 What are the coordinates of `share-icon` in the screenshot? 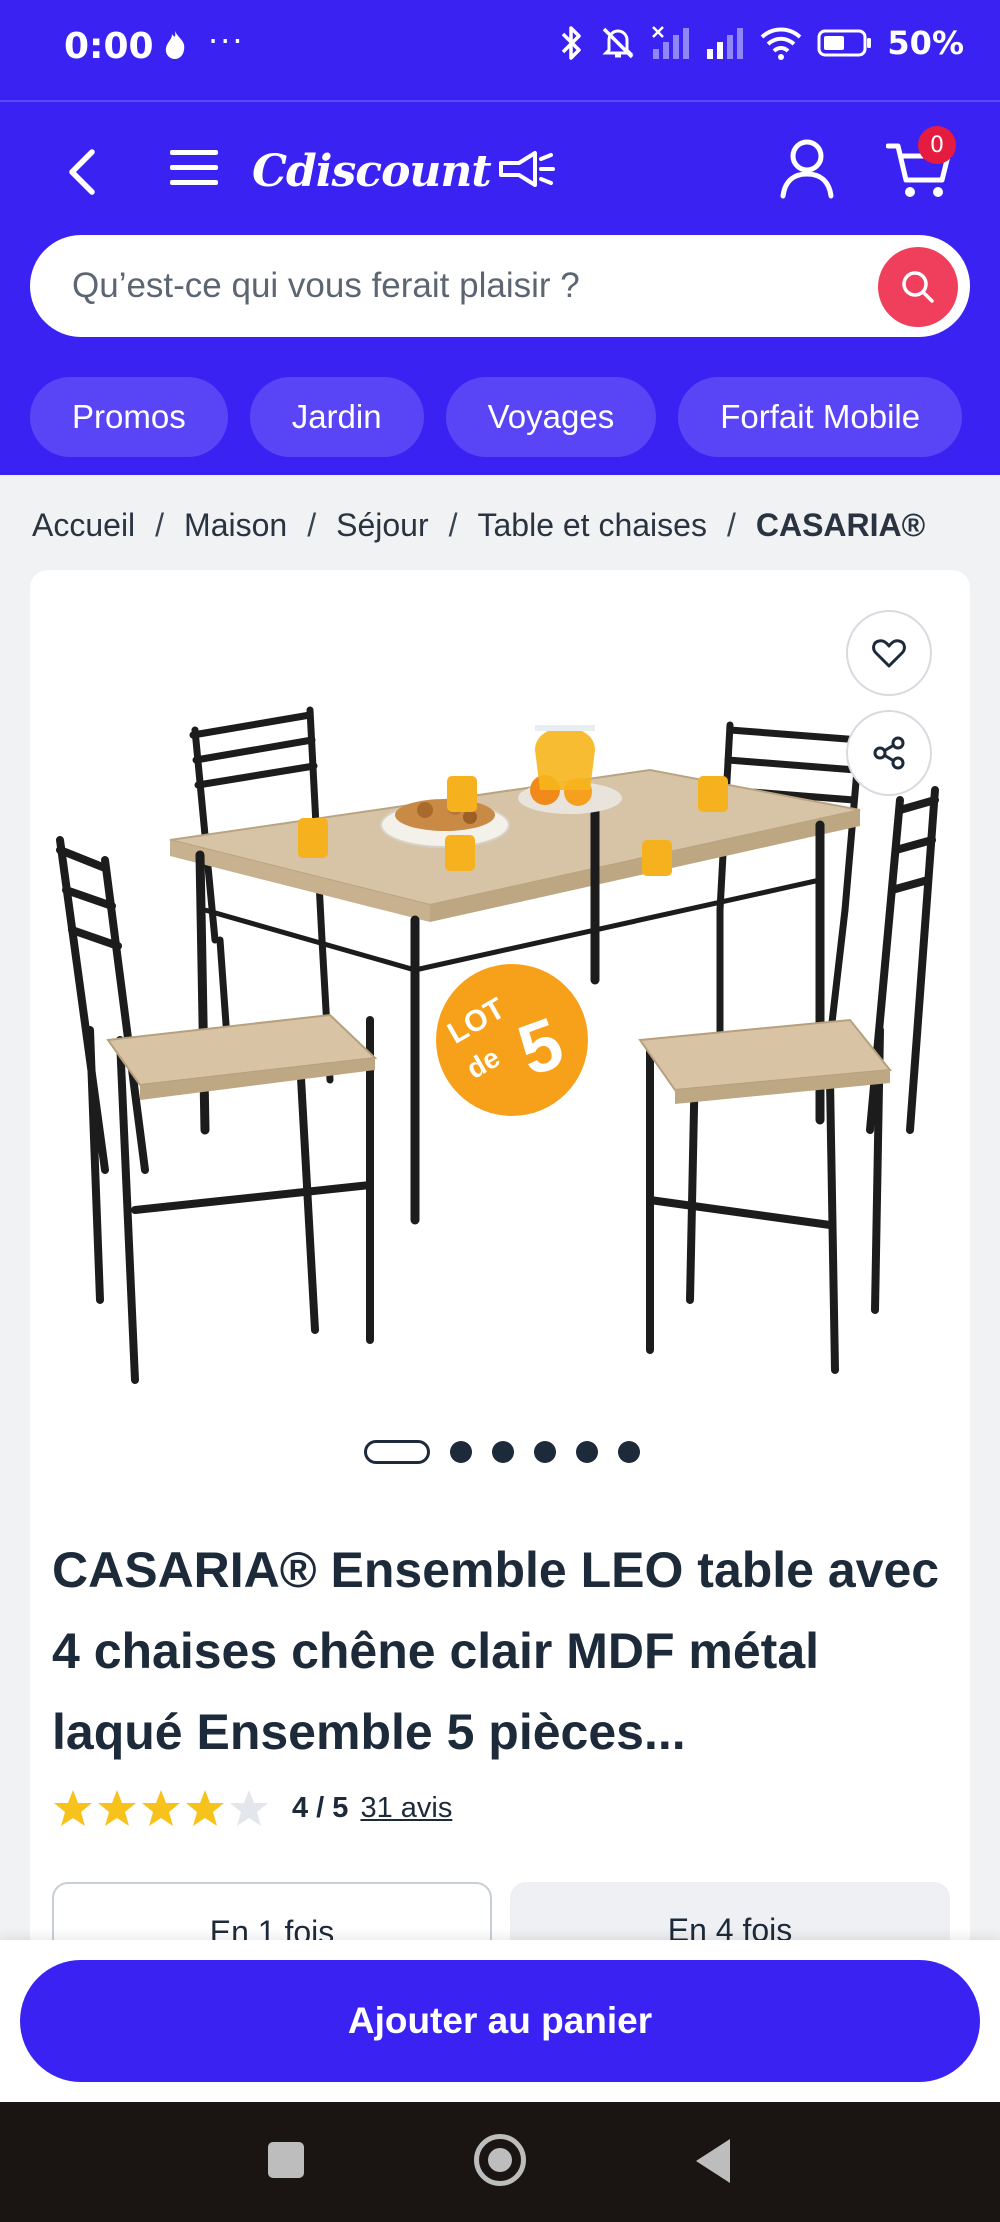 It's located at (889, 753).